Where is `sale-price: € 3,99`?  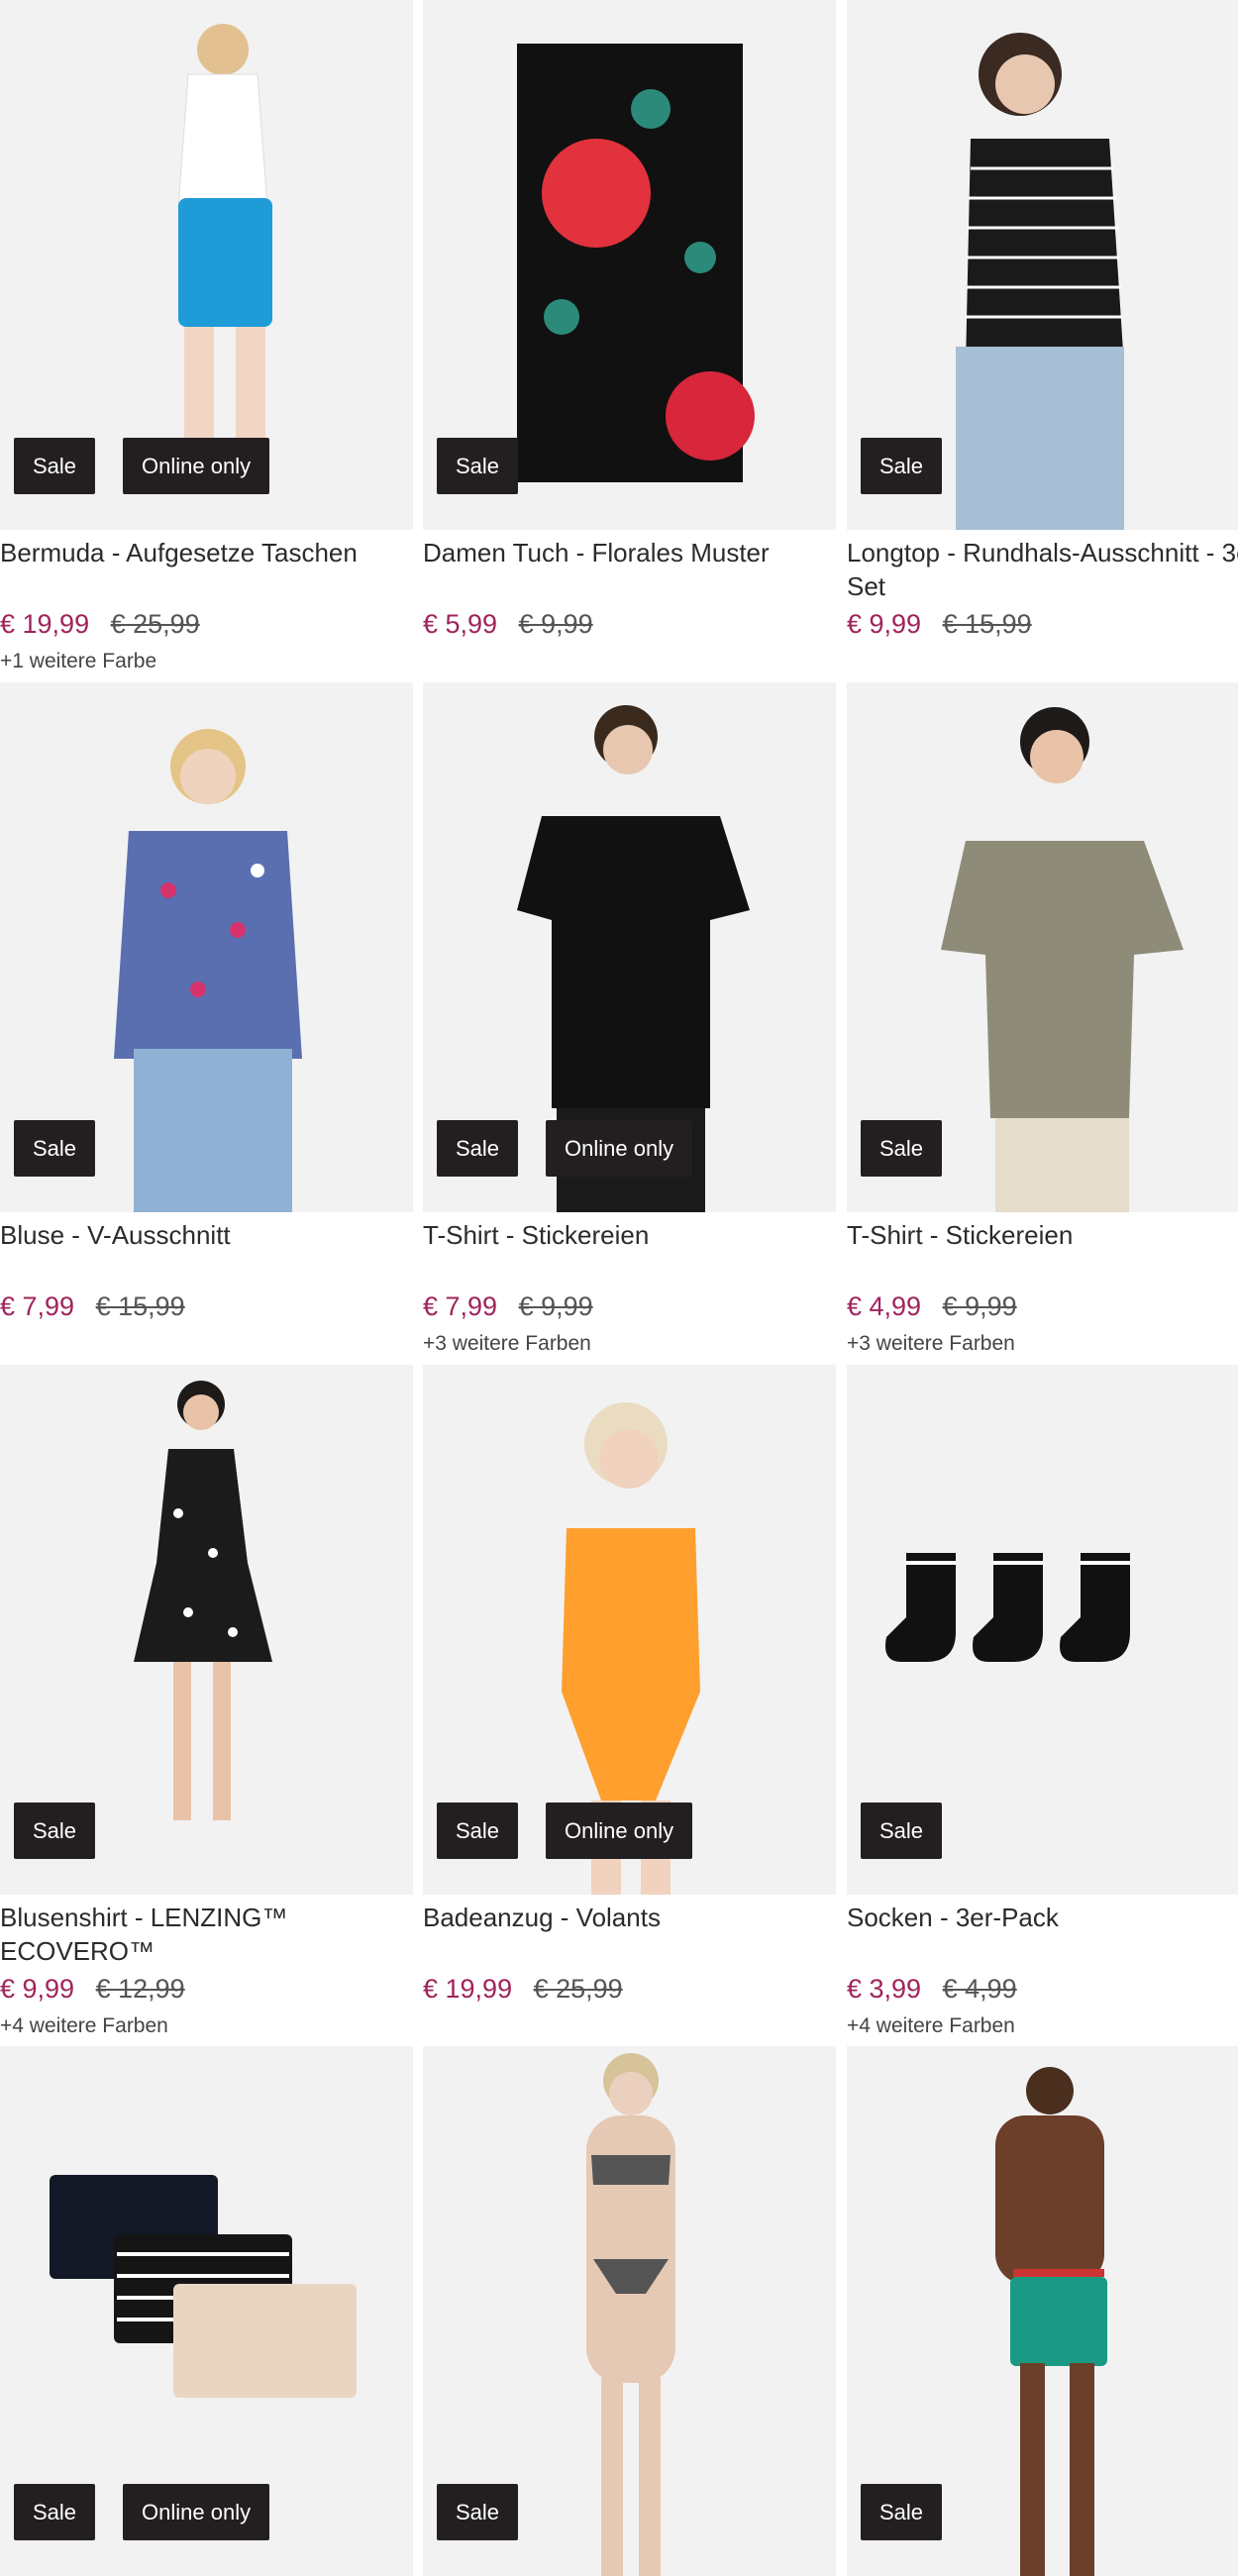 sale-price: € 3,99 is located at coordinates (884, 1989).